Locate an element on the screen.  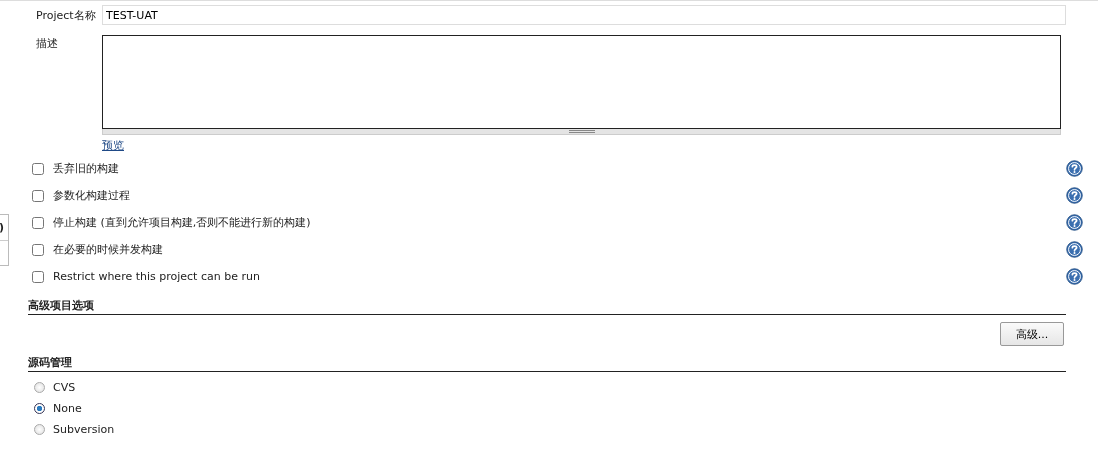
option-label: 参数化构建过程 is located at coordinates (92, 195).